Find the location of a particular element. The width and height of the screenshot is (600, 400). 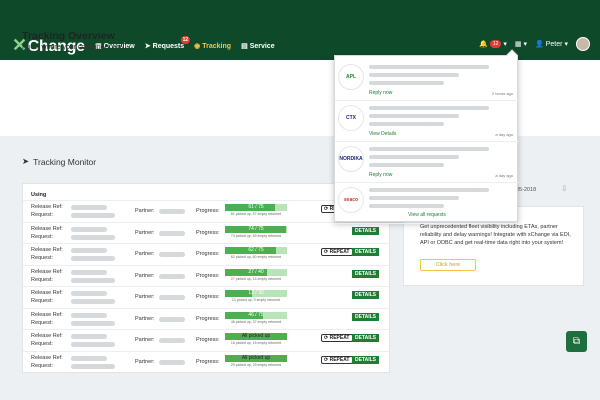

progress-text: 74 / 75 is located at coordinates (256, 228).